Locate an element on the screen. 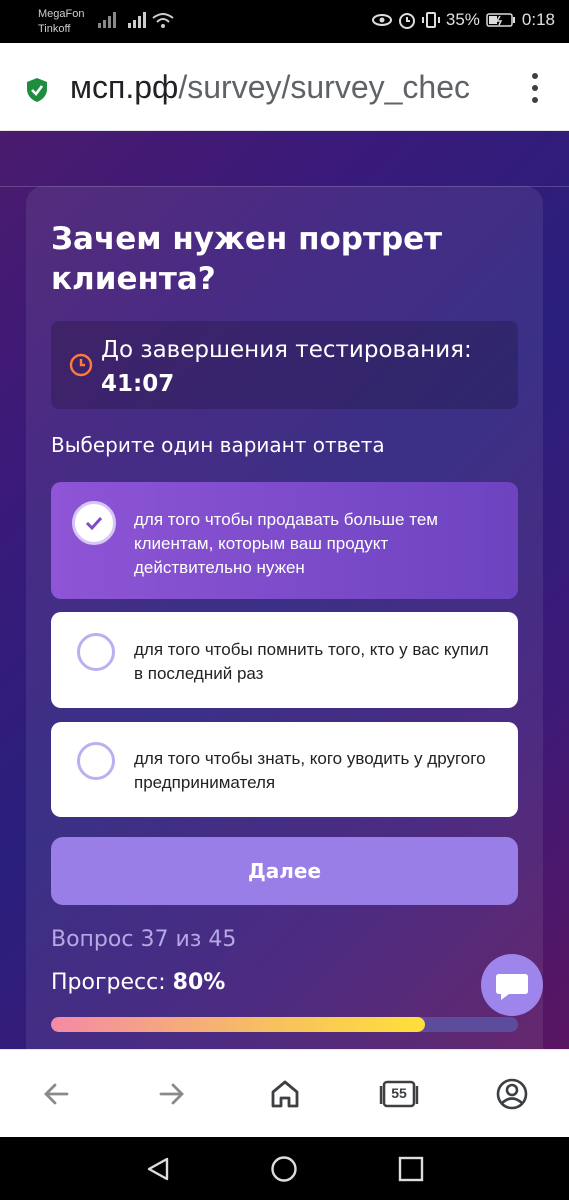  battery-icon is located at coordinates (500, 20).